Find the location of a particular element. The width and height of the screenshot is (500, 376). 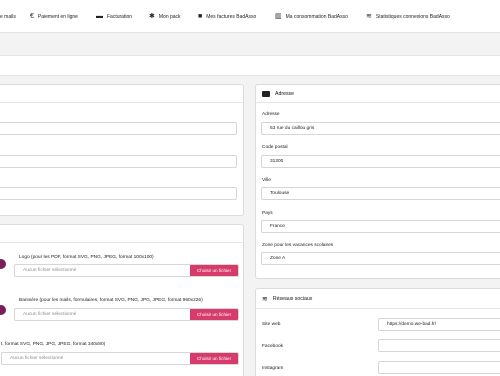

address-card-title: Adresse is located at coordinates (285, 93).